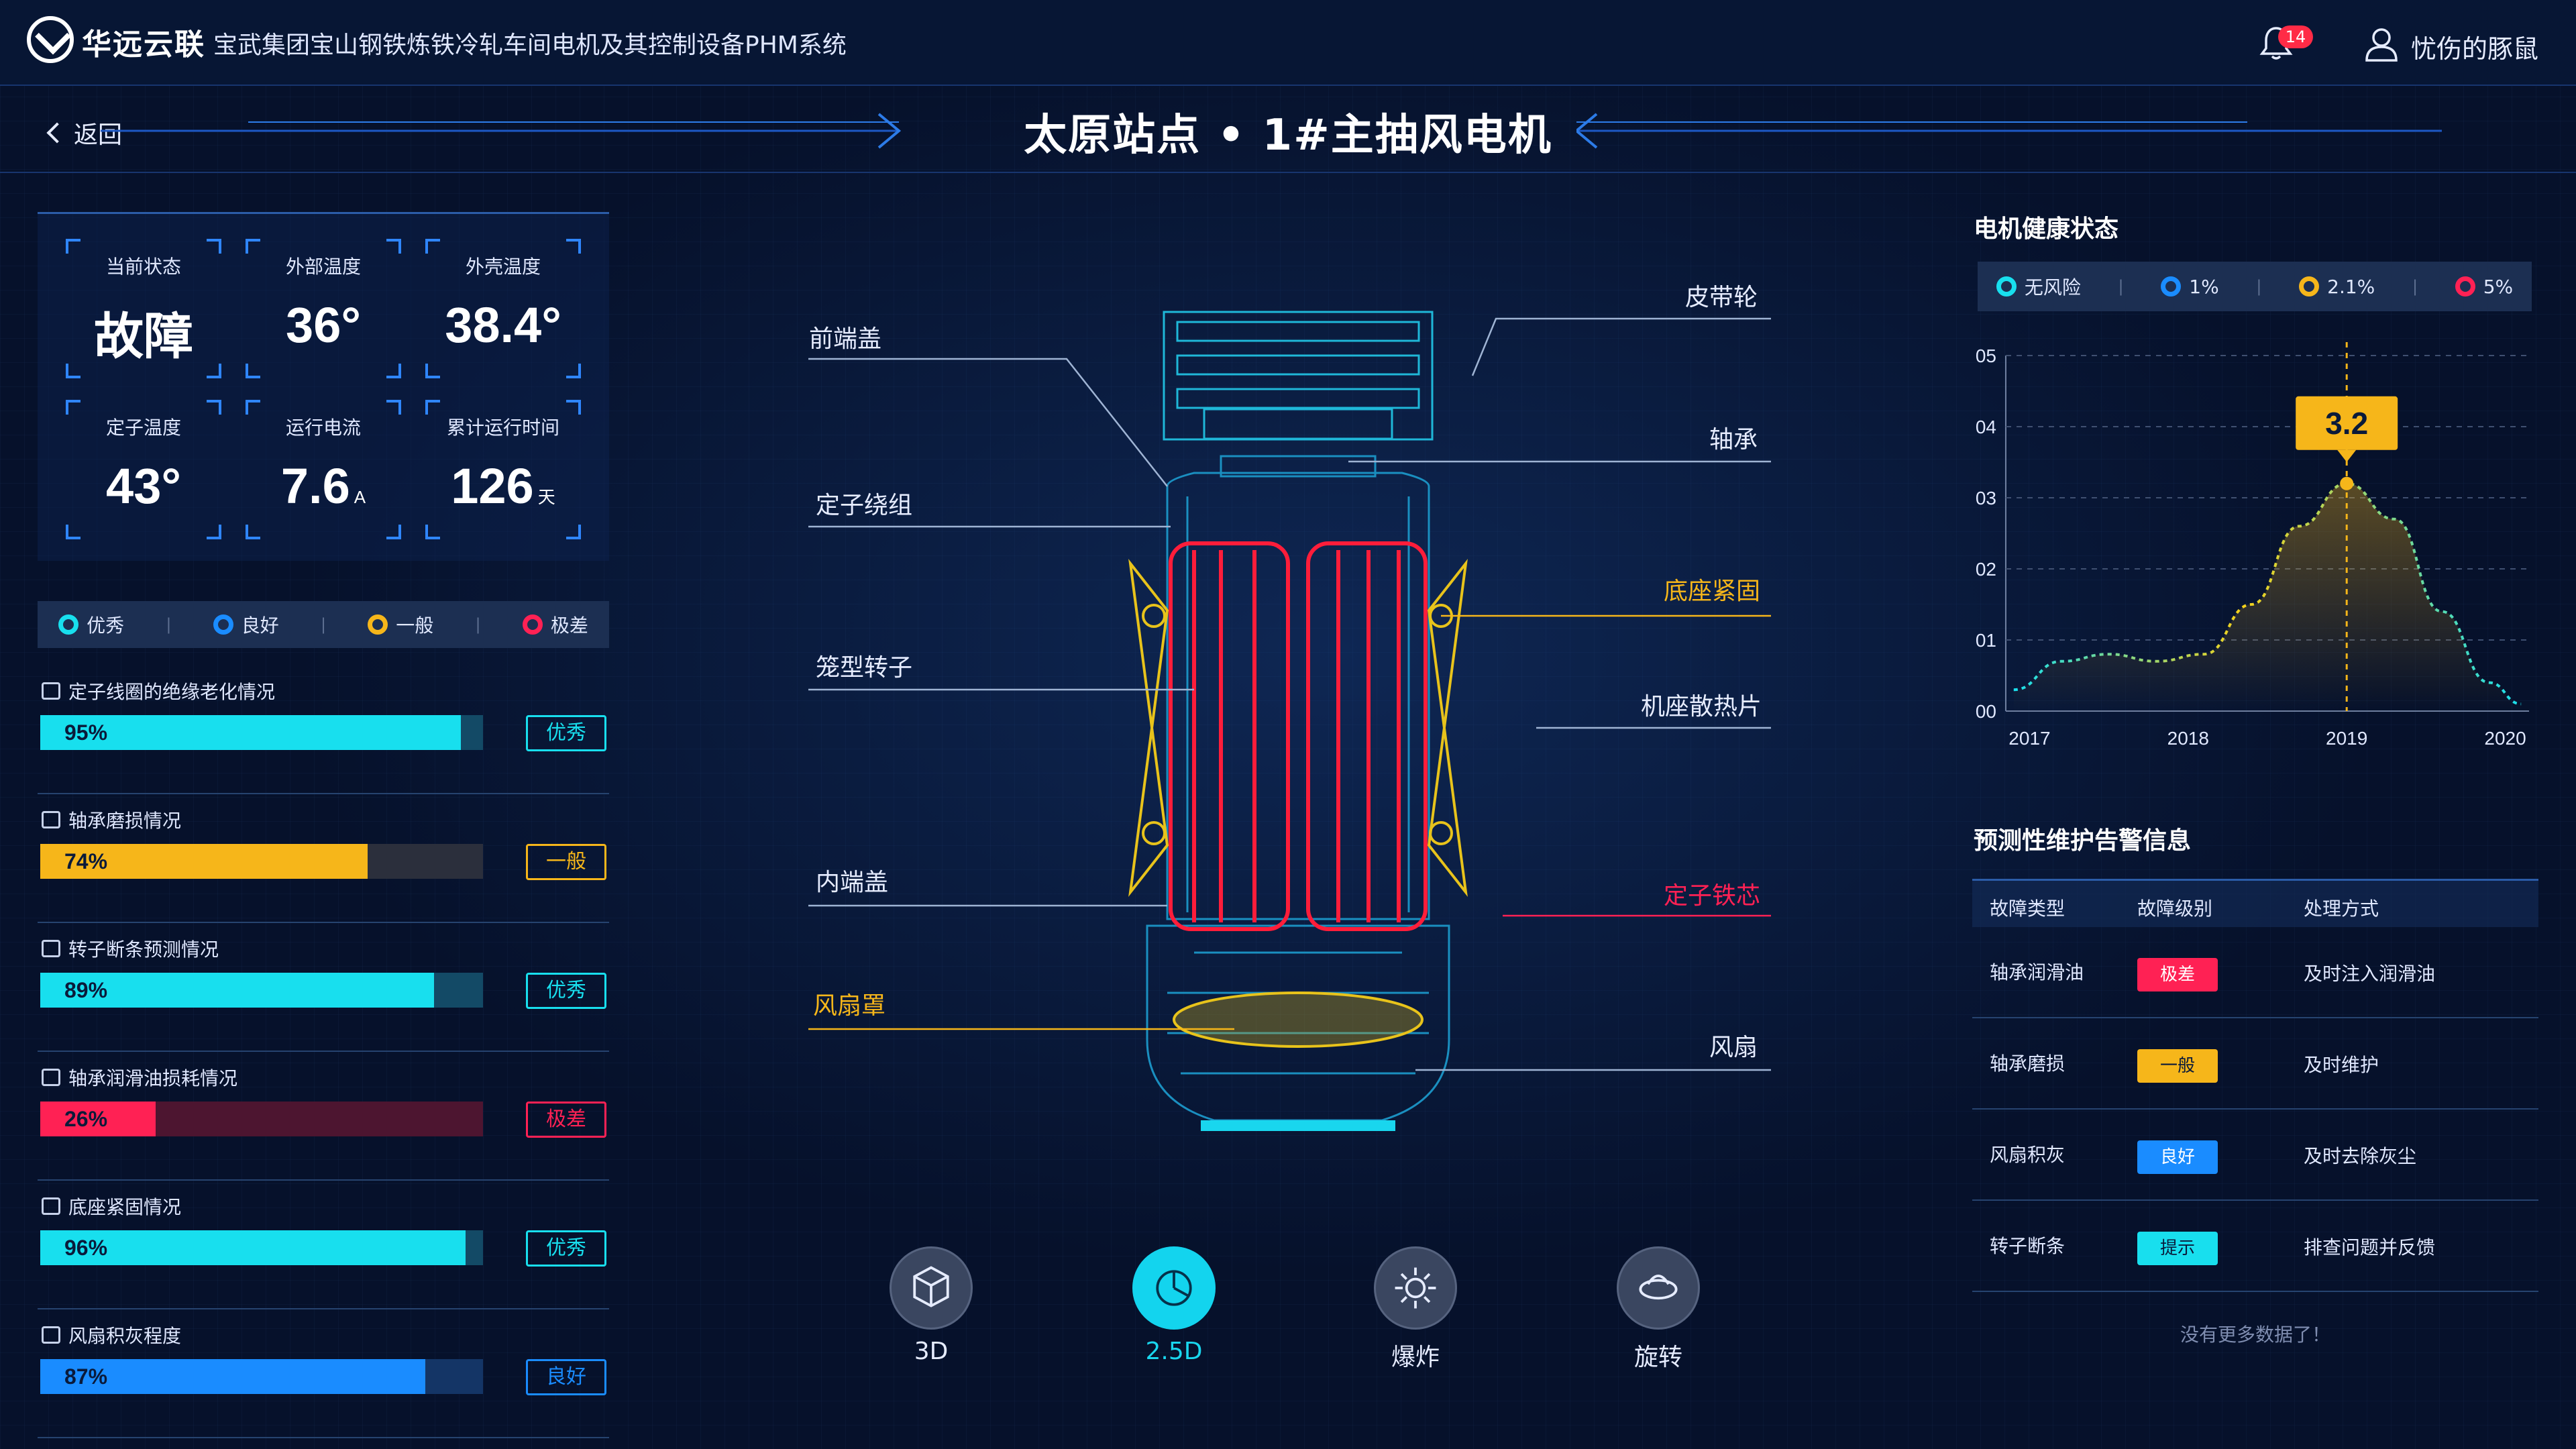 Image resolution: width=2576 pixels, height=1449 pixels. Describe the element at coordinates (2255, 972) in the screenshot. I see `table-row: 轴承润滑油 极差 及时注入润滑油` at that location.